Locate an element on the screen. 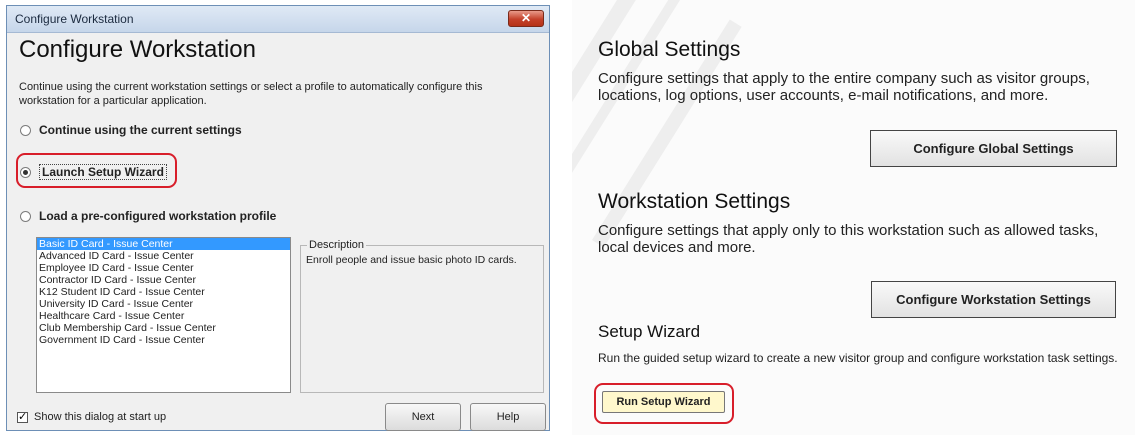  list-item: Club Membership Card - Issue Center is located at coordinates (163, 328).